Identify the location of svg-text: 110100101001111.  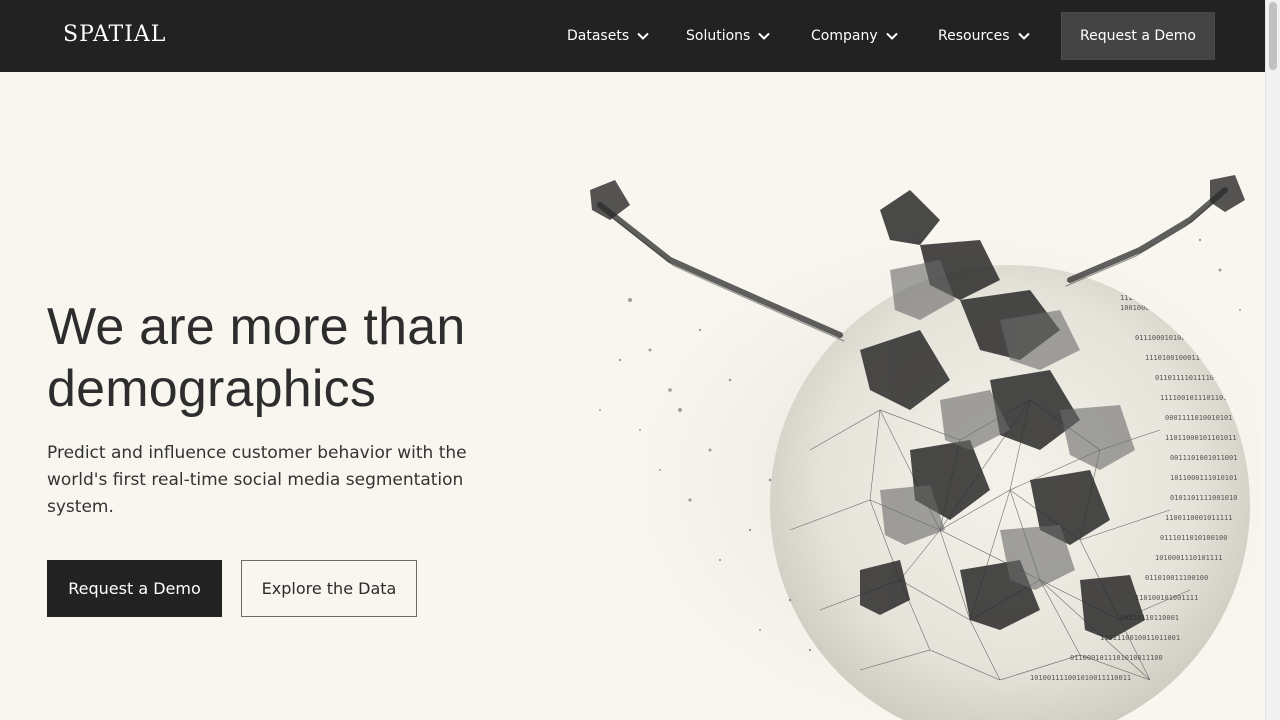
(1166, 598).